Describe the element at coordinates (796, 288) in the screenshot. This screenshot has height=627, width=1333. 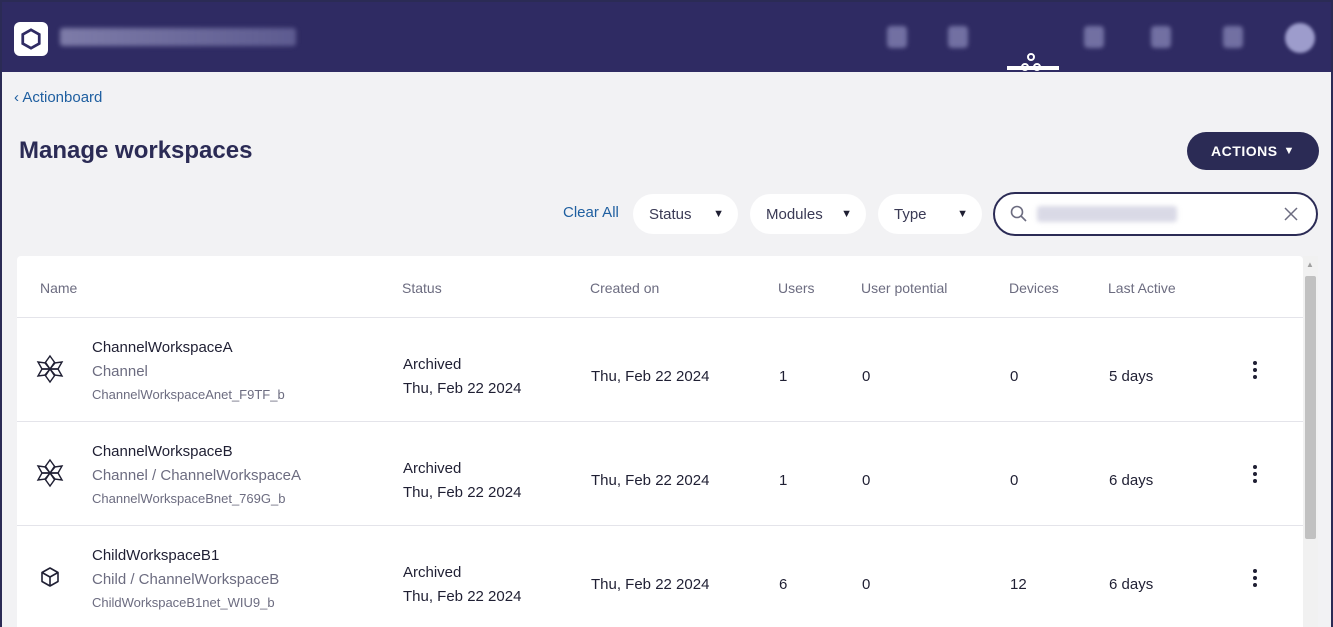
I see `column-header-users: Users` at that location.